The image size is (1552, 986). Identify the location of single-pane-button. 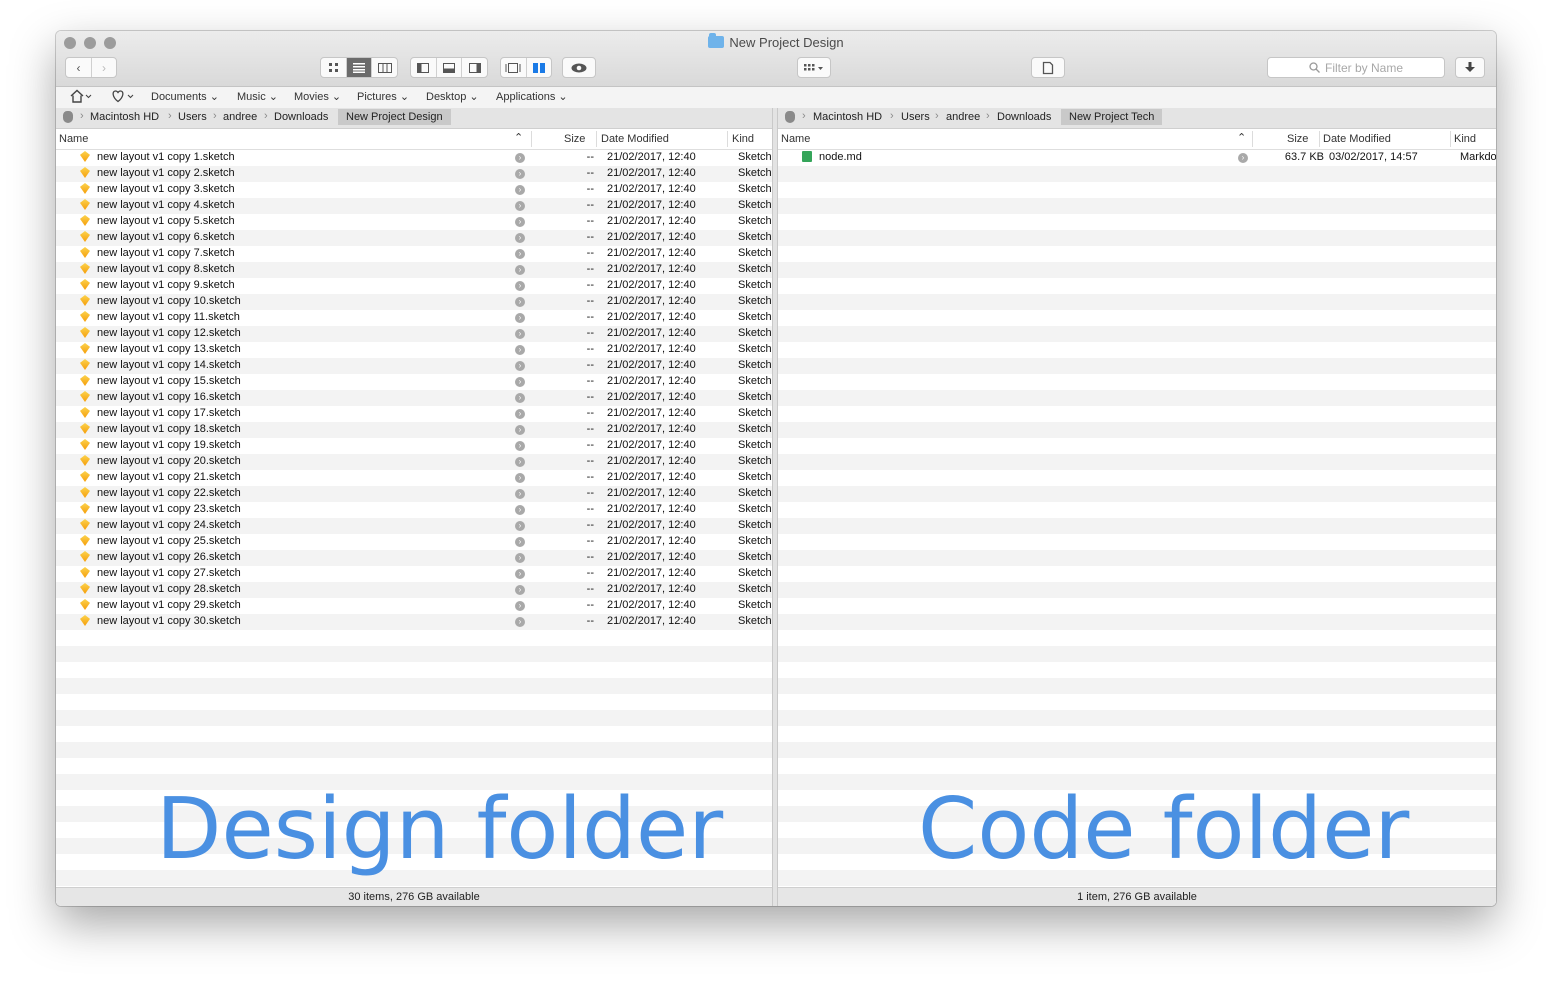
(514, 67).